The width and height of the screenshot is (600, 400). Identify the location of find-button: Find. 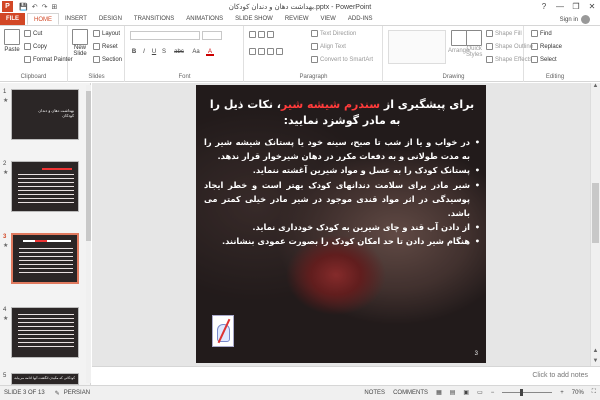
(541, 33).